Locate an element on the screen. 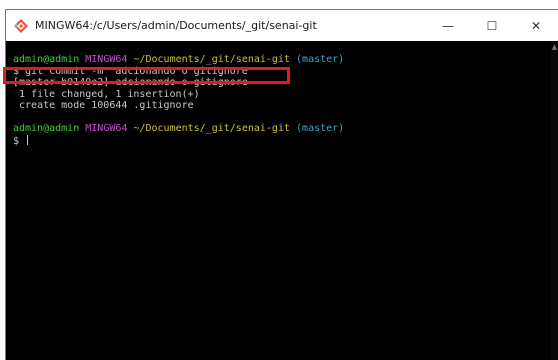  maximize-icon: ☐ is located at coordinates (492, 25).